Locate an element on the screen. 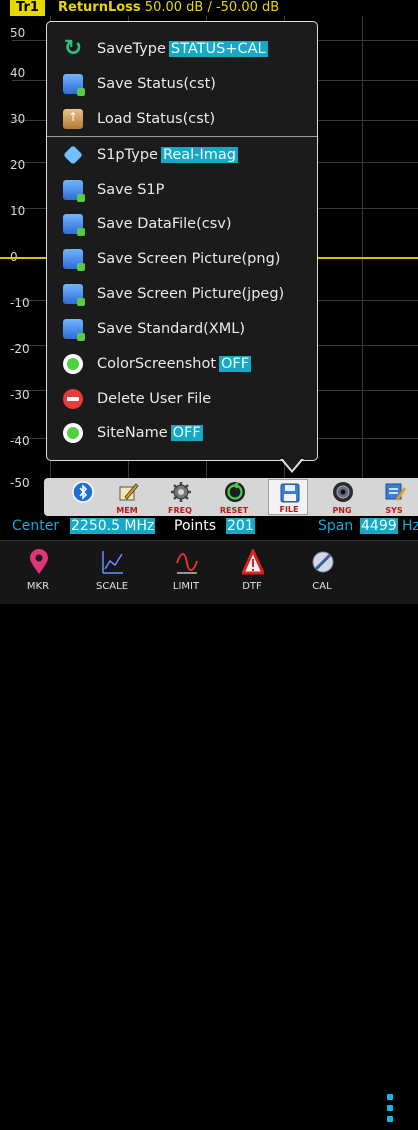 This screenshot has width=418, height=1130. warning-icon is located at coordinates (253, 562).